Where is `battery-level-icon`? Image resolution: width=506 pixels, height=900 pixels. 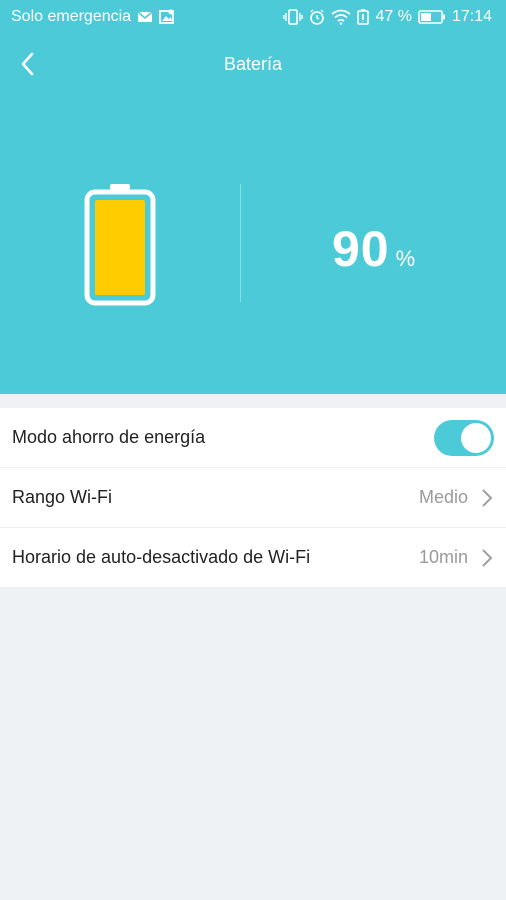
battery-level-icon is located at coordinates (120, 245).